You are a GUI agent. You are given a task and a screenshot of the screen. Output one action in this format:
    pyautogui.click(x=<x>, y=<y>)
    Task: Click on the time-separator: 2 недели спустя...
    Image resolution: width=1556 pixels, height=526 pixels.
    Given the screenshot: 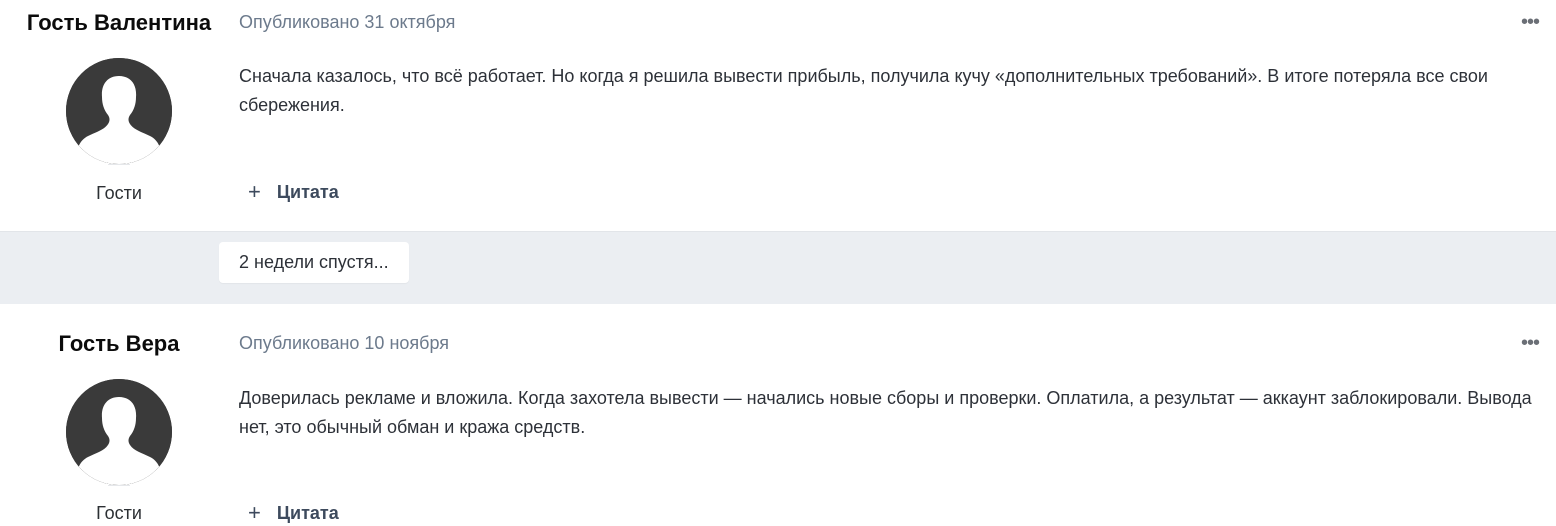 What is the action you would take?
    pyautogui.click(x=778, y=267)
    